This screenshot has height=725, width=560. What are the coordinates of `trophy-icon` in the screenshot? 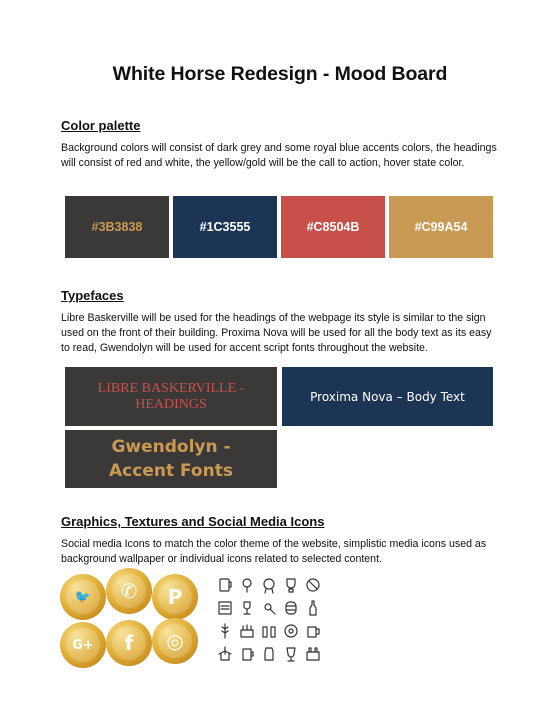 It's located at (247, 608).